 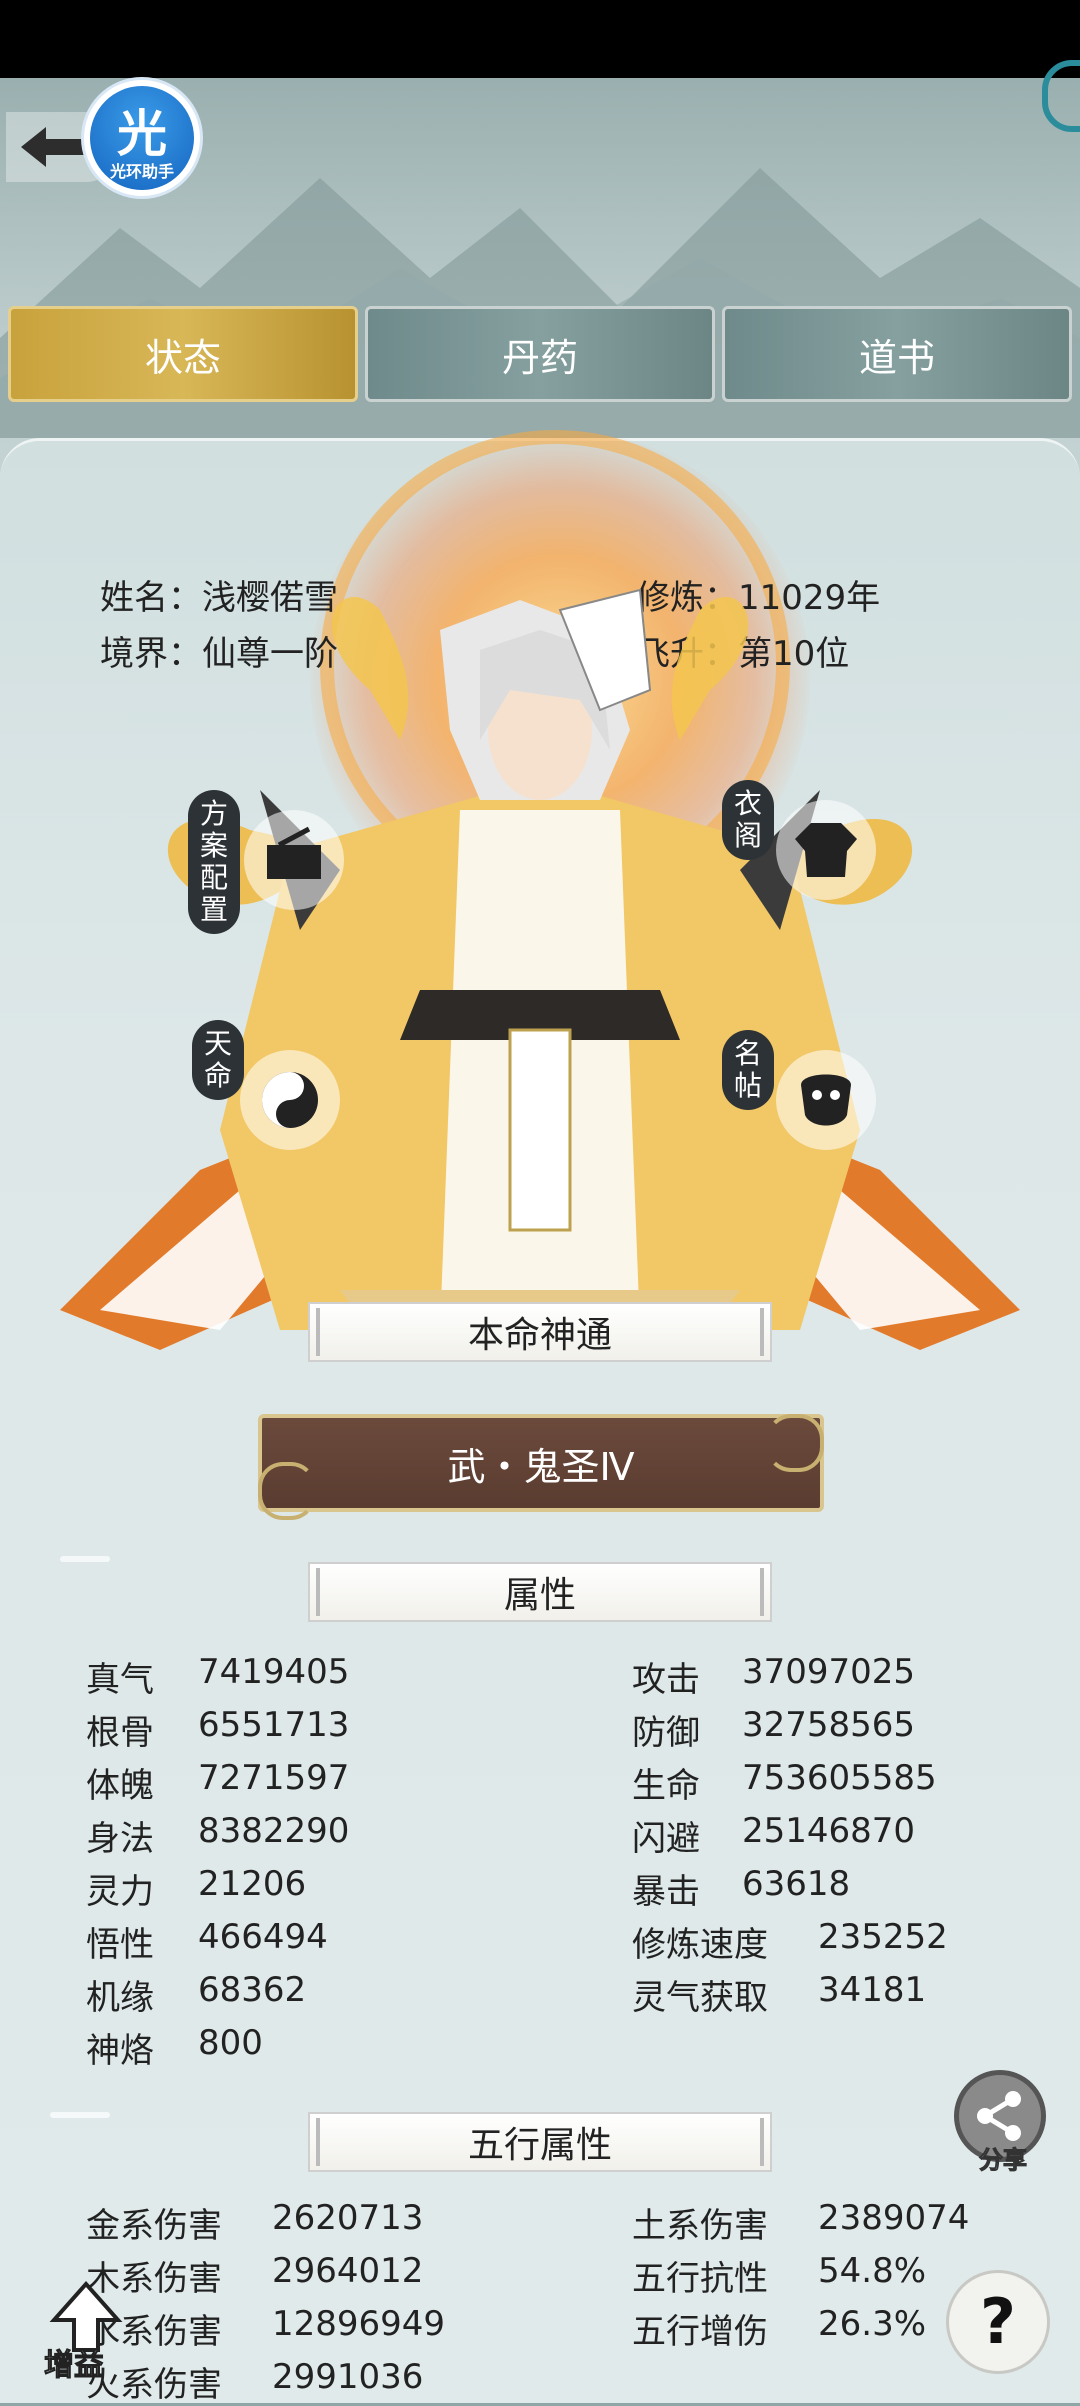 I want to click on stat-row: 攻击 37097025, so click(x=773, y=1676).